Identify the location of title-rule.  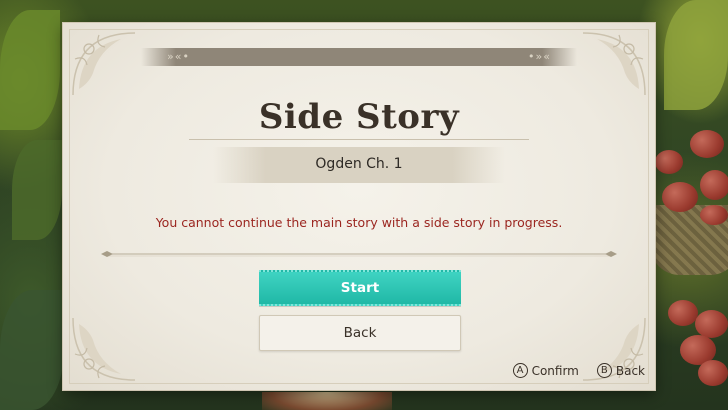
(359, 139).